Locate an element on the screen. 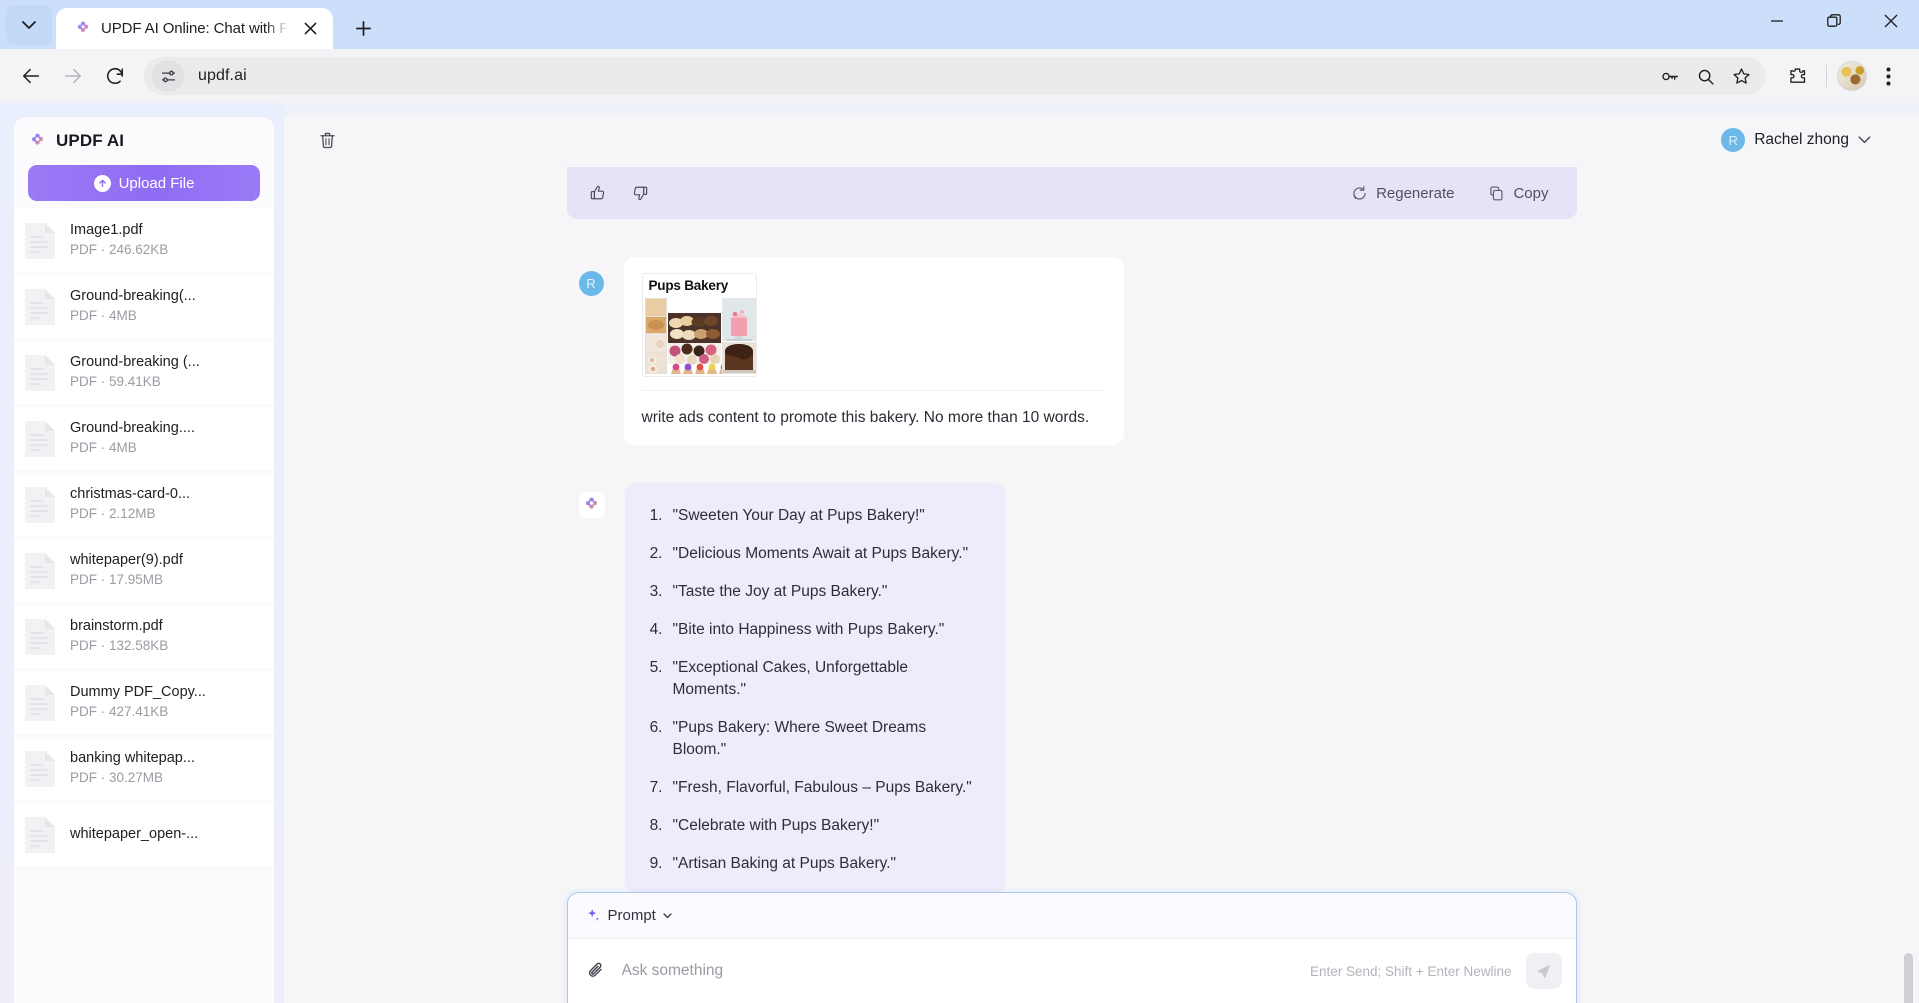 The image size is (1919, 1003). maximize-button is located at coordinates (1833, 21).